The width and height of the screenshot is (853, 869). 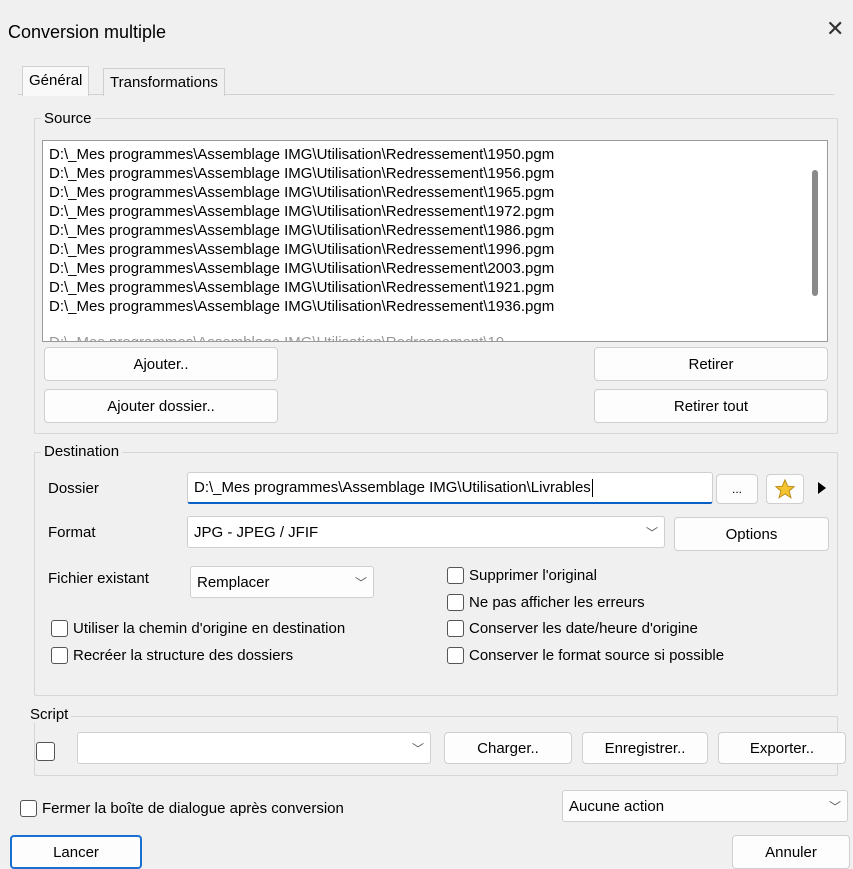 What do you see at coordinates (705, 806) in the screenshot?
I see `post-action-select: Aucune action ﹀` at bounding box center [705, 806].